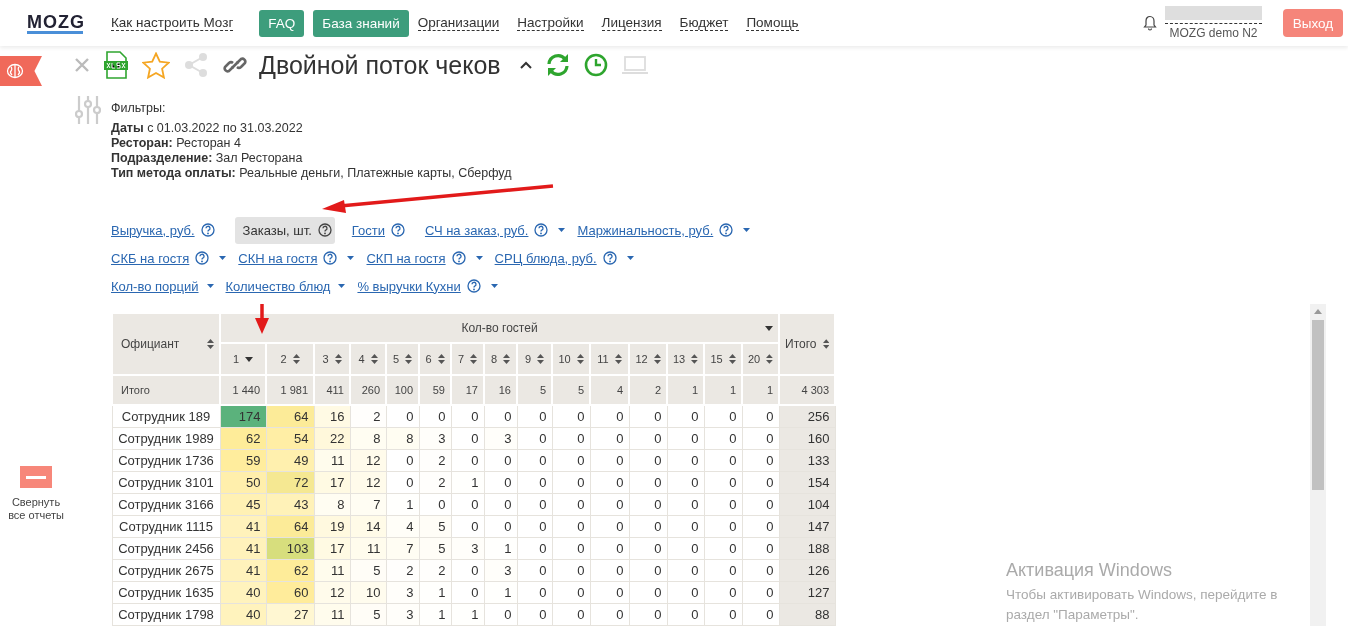  Describe the element at coordinates (290, 359) in the screenshot. I see `column-header: 2` at that location.